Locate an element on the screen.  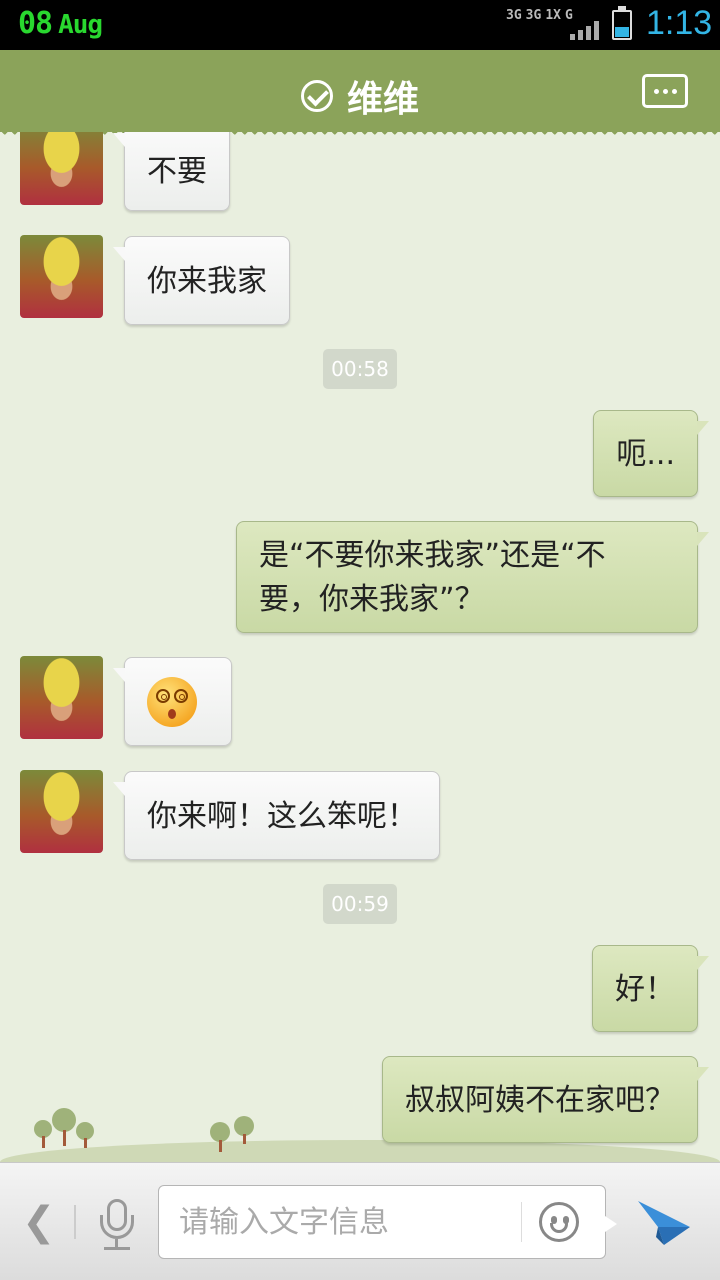
outgoing-message: 是“不要你来我家”还是“不 要，你来我家”？ is located at coordinates (472, 577).